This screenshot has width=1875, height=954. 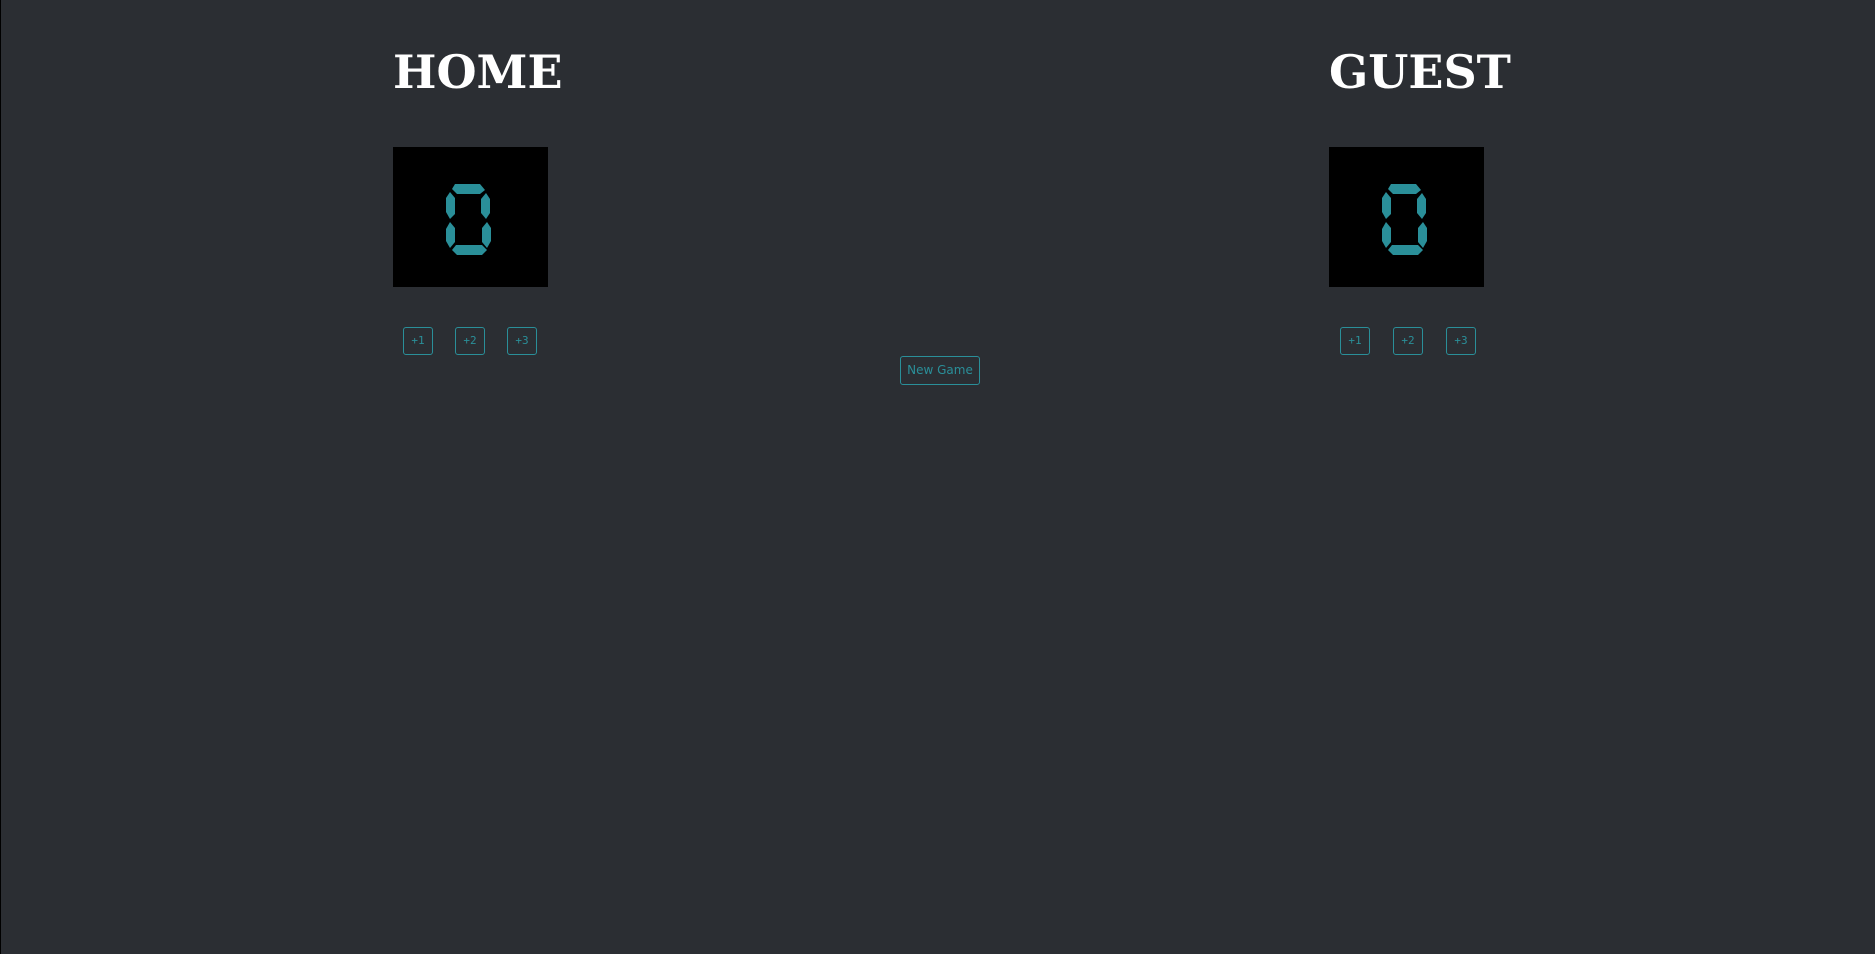 I want to click on guest-score-digit, so click(x=1404, y=219).